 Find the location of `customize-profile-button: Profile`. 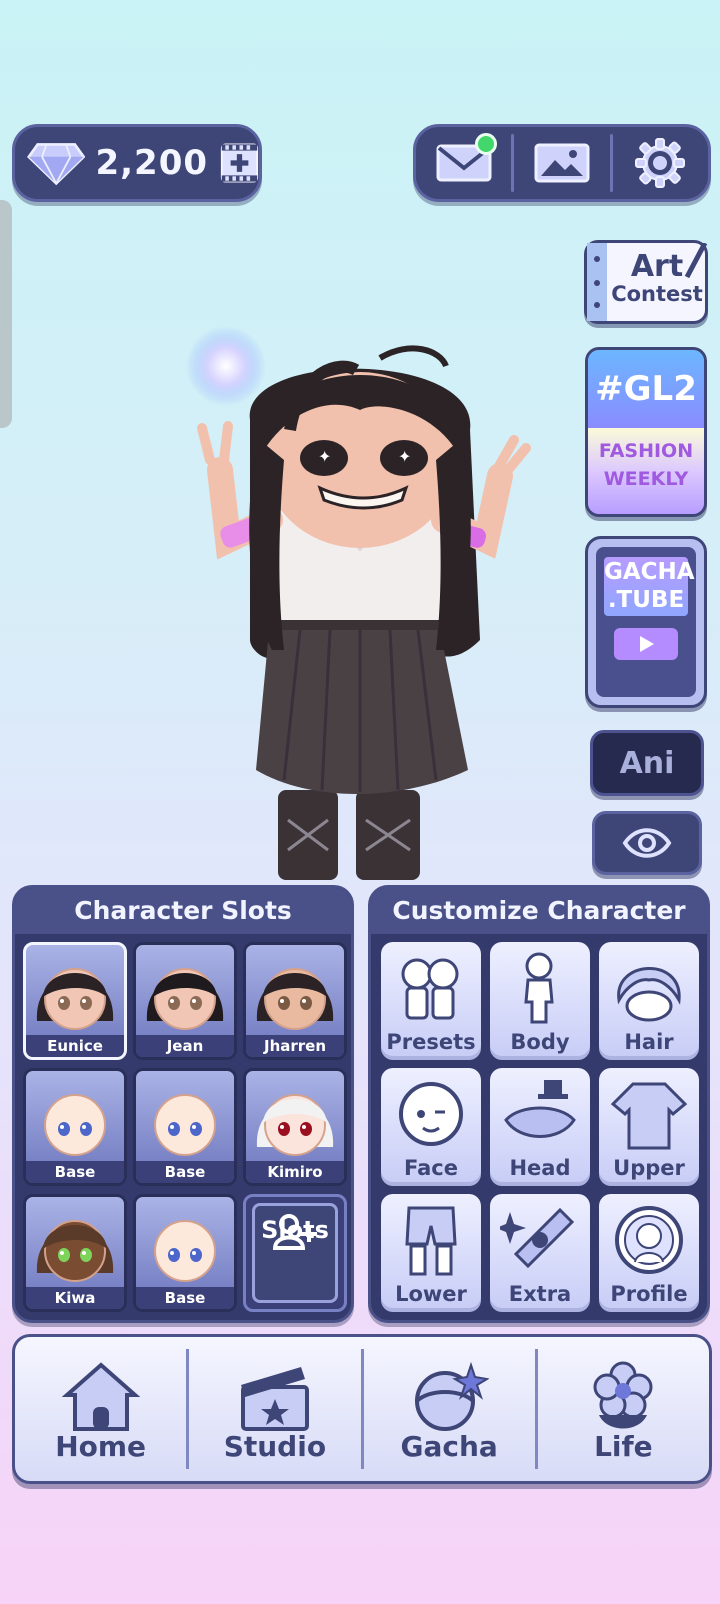

customize-profile-button: Profile is located at coordinates (649, 1253).